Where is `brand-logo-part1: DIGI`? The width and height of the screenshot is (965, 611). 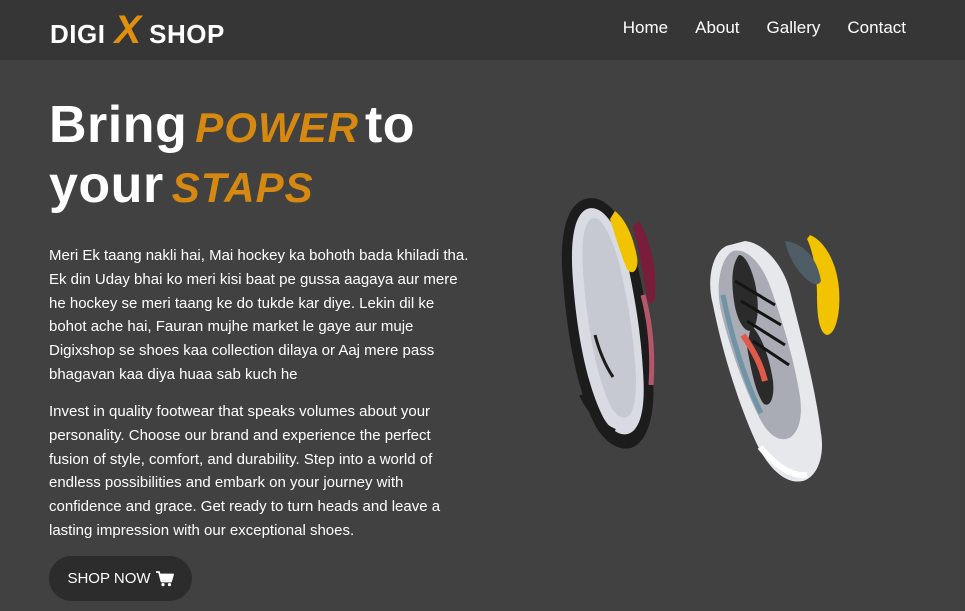 brand-logo-part1: DIGI is located at coordinates (78, 34).